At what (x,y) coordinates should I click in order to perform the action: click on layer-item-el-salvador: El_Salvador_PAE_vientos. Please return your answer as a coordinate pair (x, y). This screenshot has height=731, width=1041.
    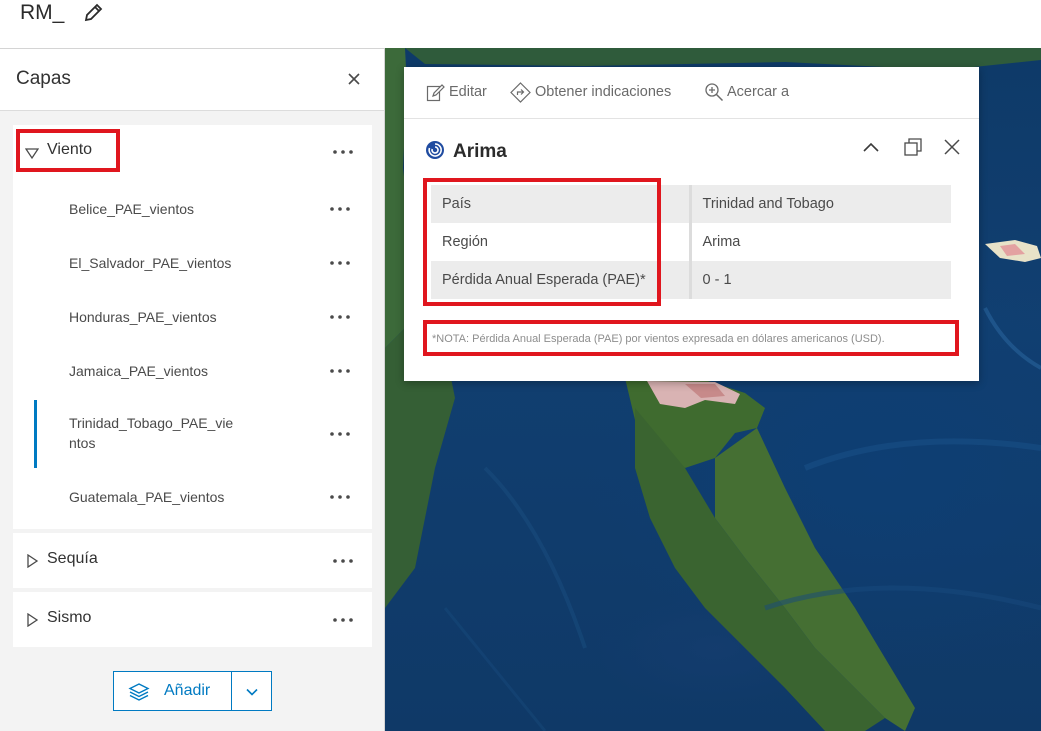
    Looking at the image, I should click on (192, 263).